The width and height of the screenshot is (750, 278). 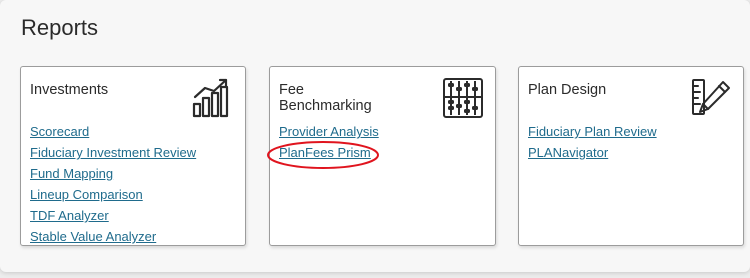 I want to click on list-item: Fiduciary Investment Review, so click(x=113, y=154).